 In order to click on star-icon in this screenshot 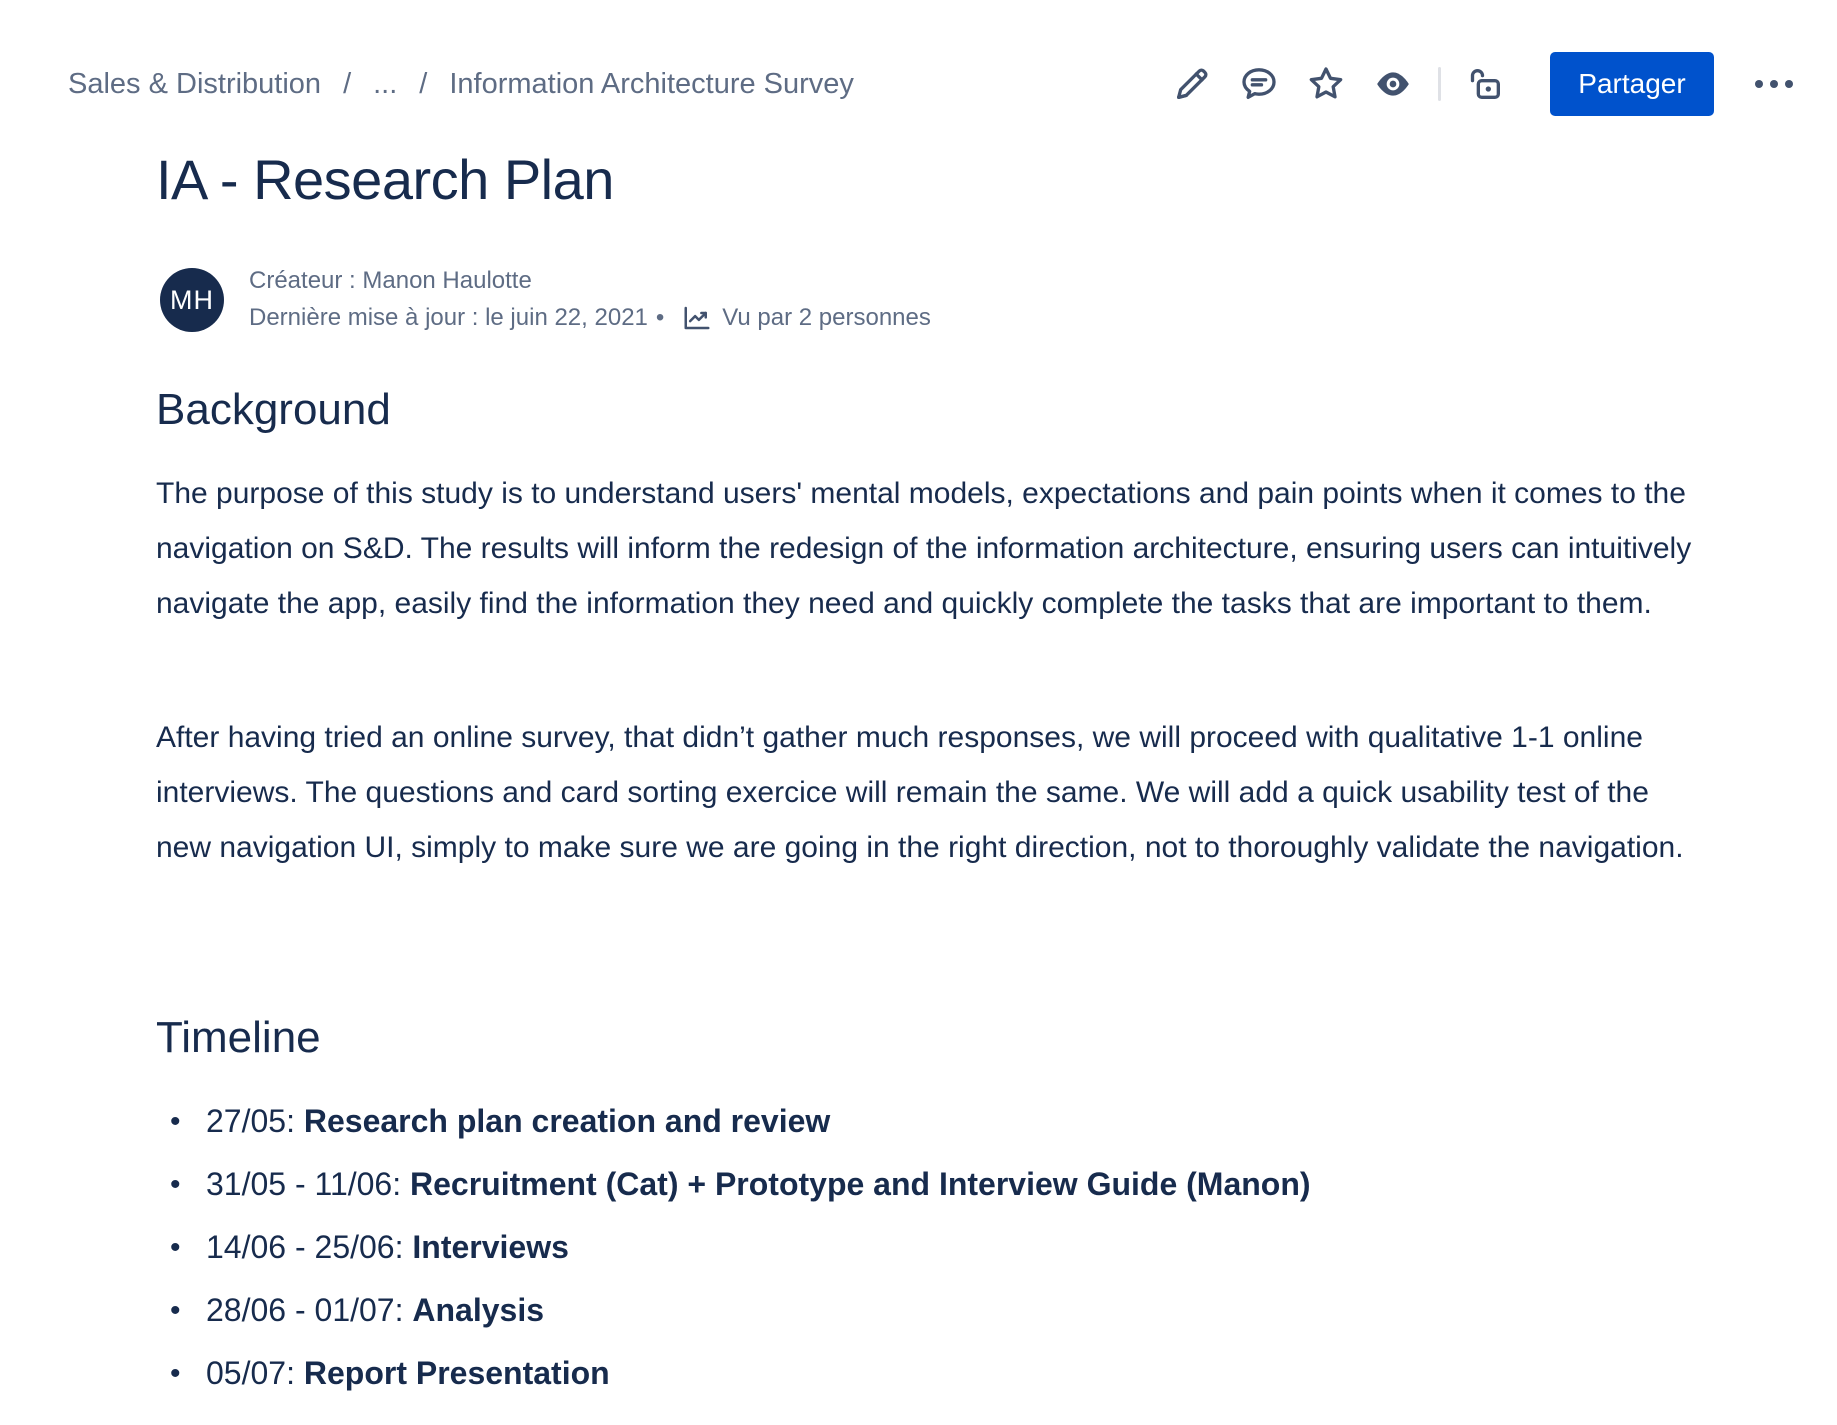, I will do `click(1326, 83)`.